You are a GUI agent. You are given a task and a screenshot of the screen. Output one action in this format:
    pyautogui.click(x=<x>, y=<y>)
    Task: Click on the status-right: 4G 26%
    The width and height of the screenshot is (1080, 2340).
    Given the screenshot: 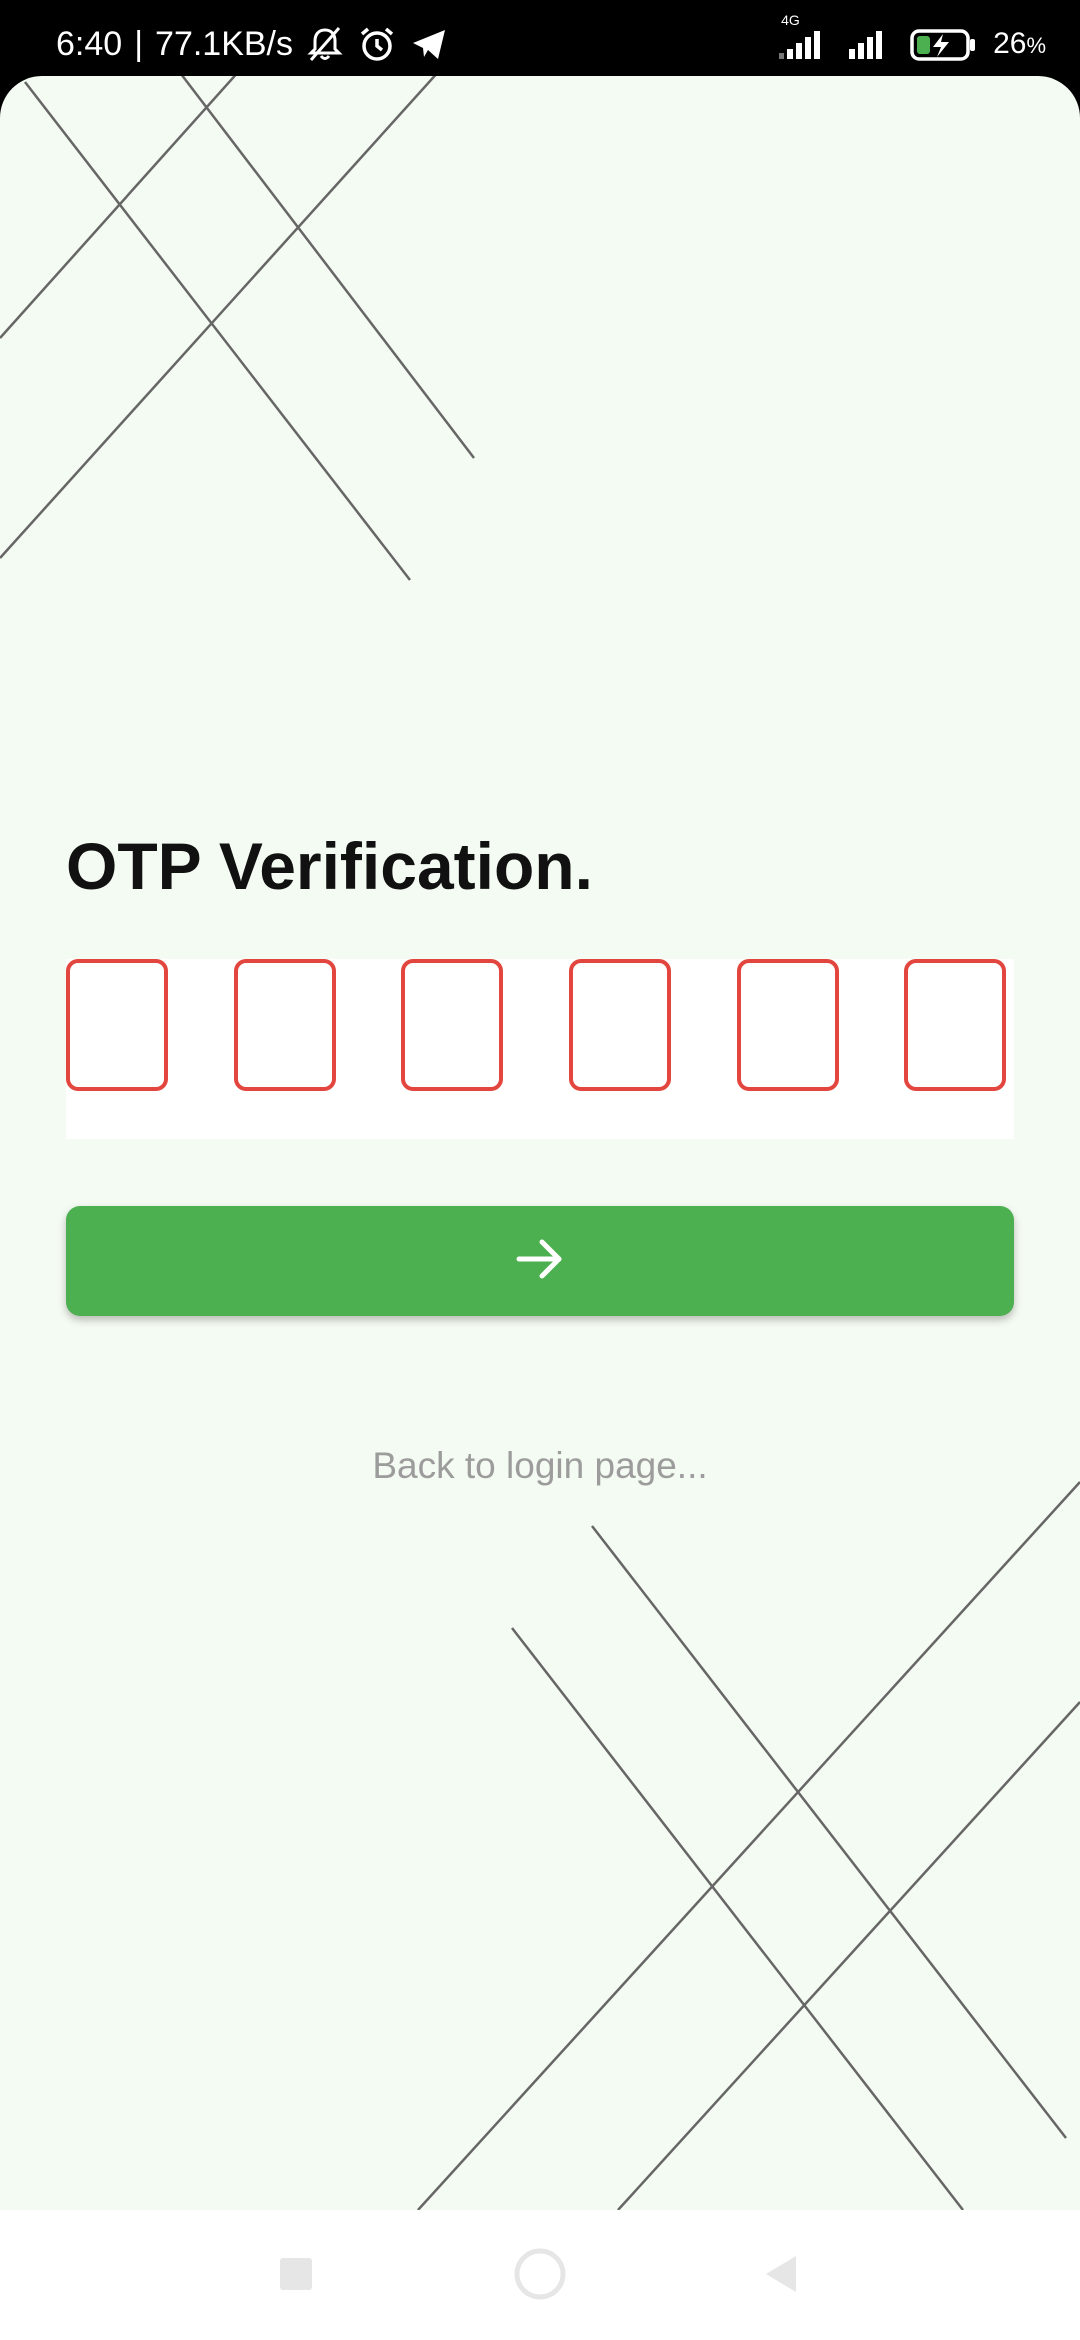 What is the action you would take?
    pyautogui.click(x=911, y=39)
    